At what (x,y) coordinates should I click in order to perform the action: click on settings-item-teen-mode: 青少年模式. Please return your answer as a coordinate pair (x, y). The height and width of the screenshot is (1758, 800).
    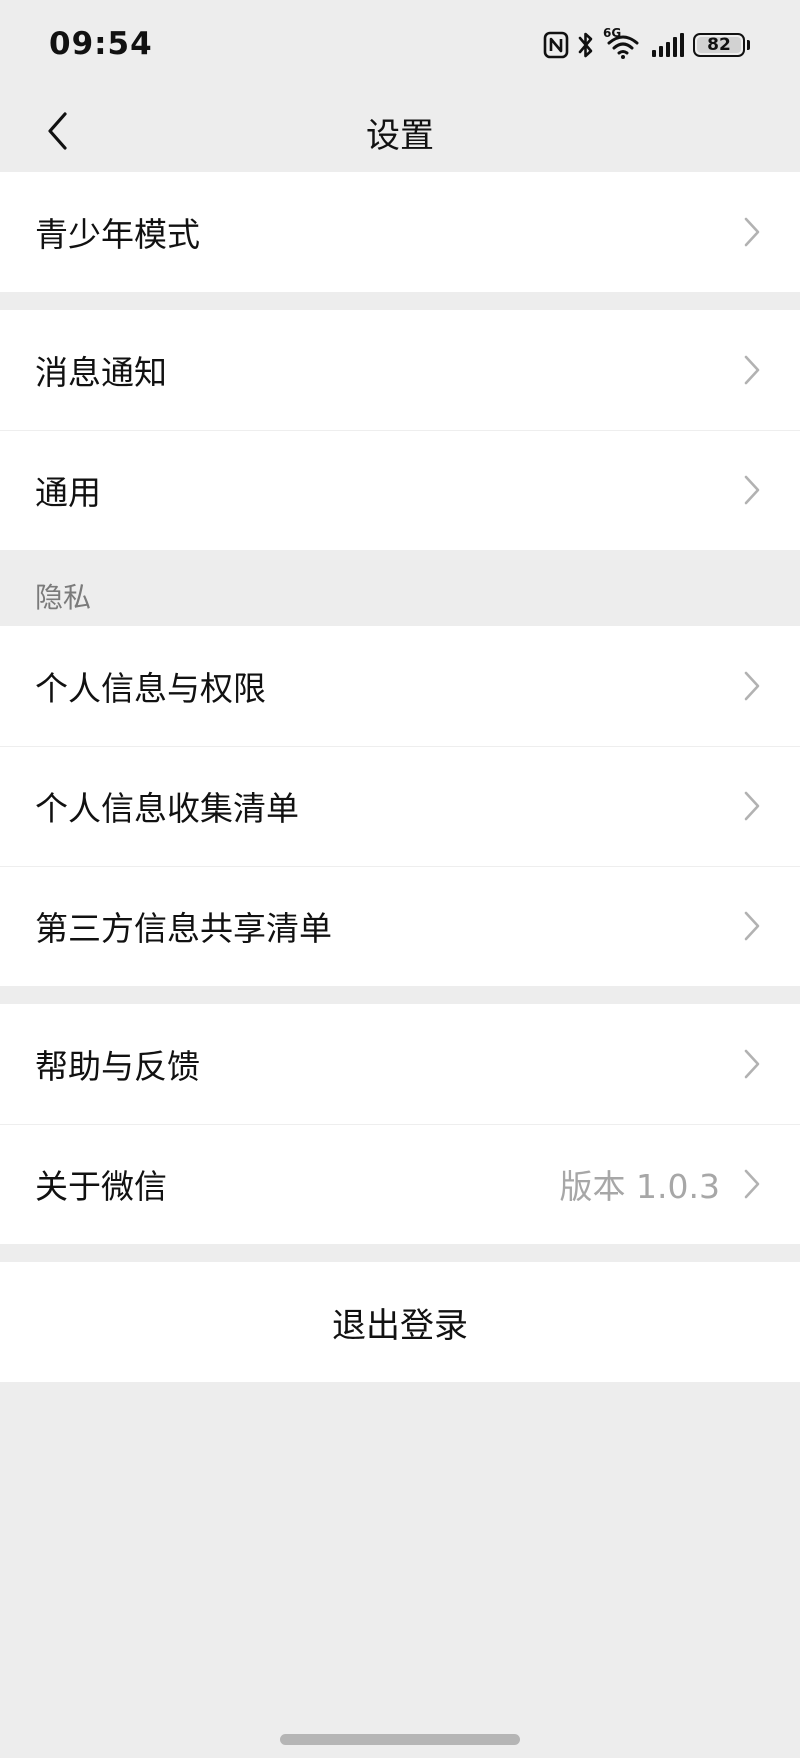
    Looking at the image, I should click on (400, 232).